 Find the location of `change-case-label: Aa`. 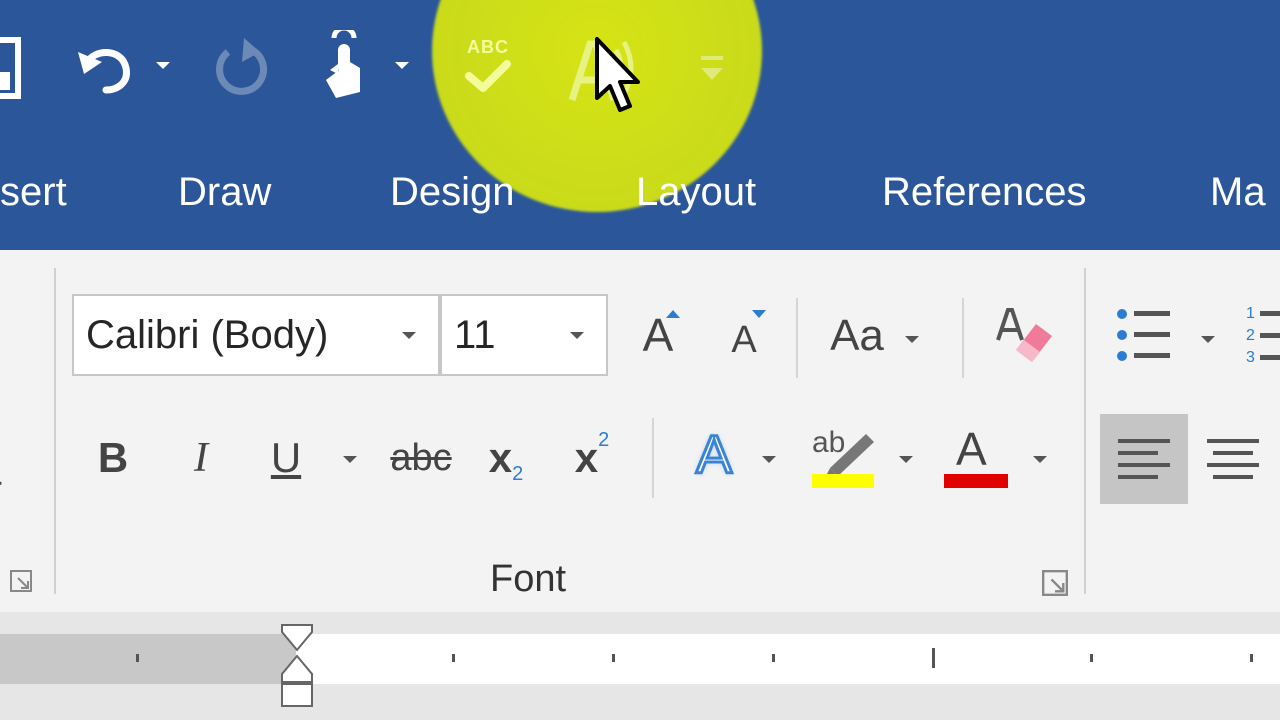

change-case-label: Aa is located at coordinates (857, 335).